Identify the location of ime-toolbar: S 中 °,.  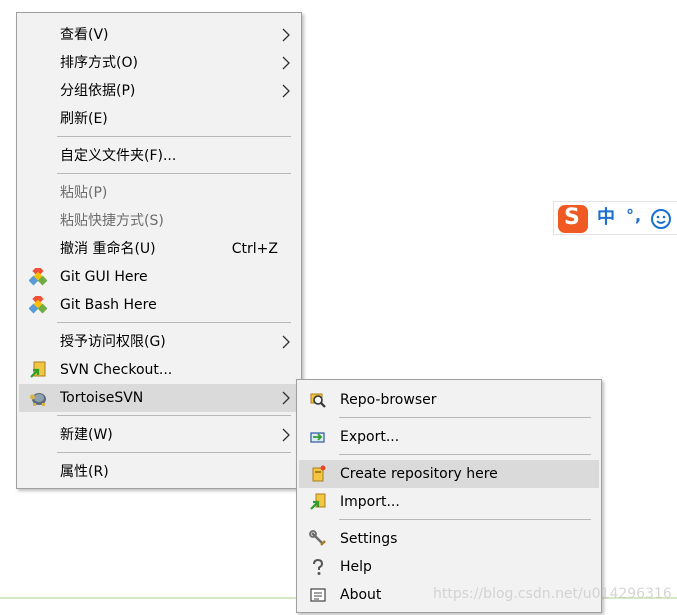
(615, 218).